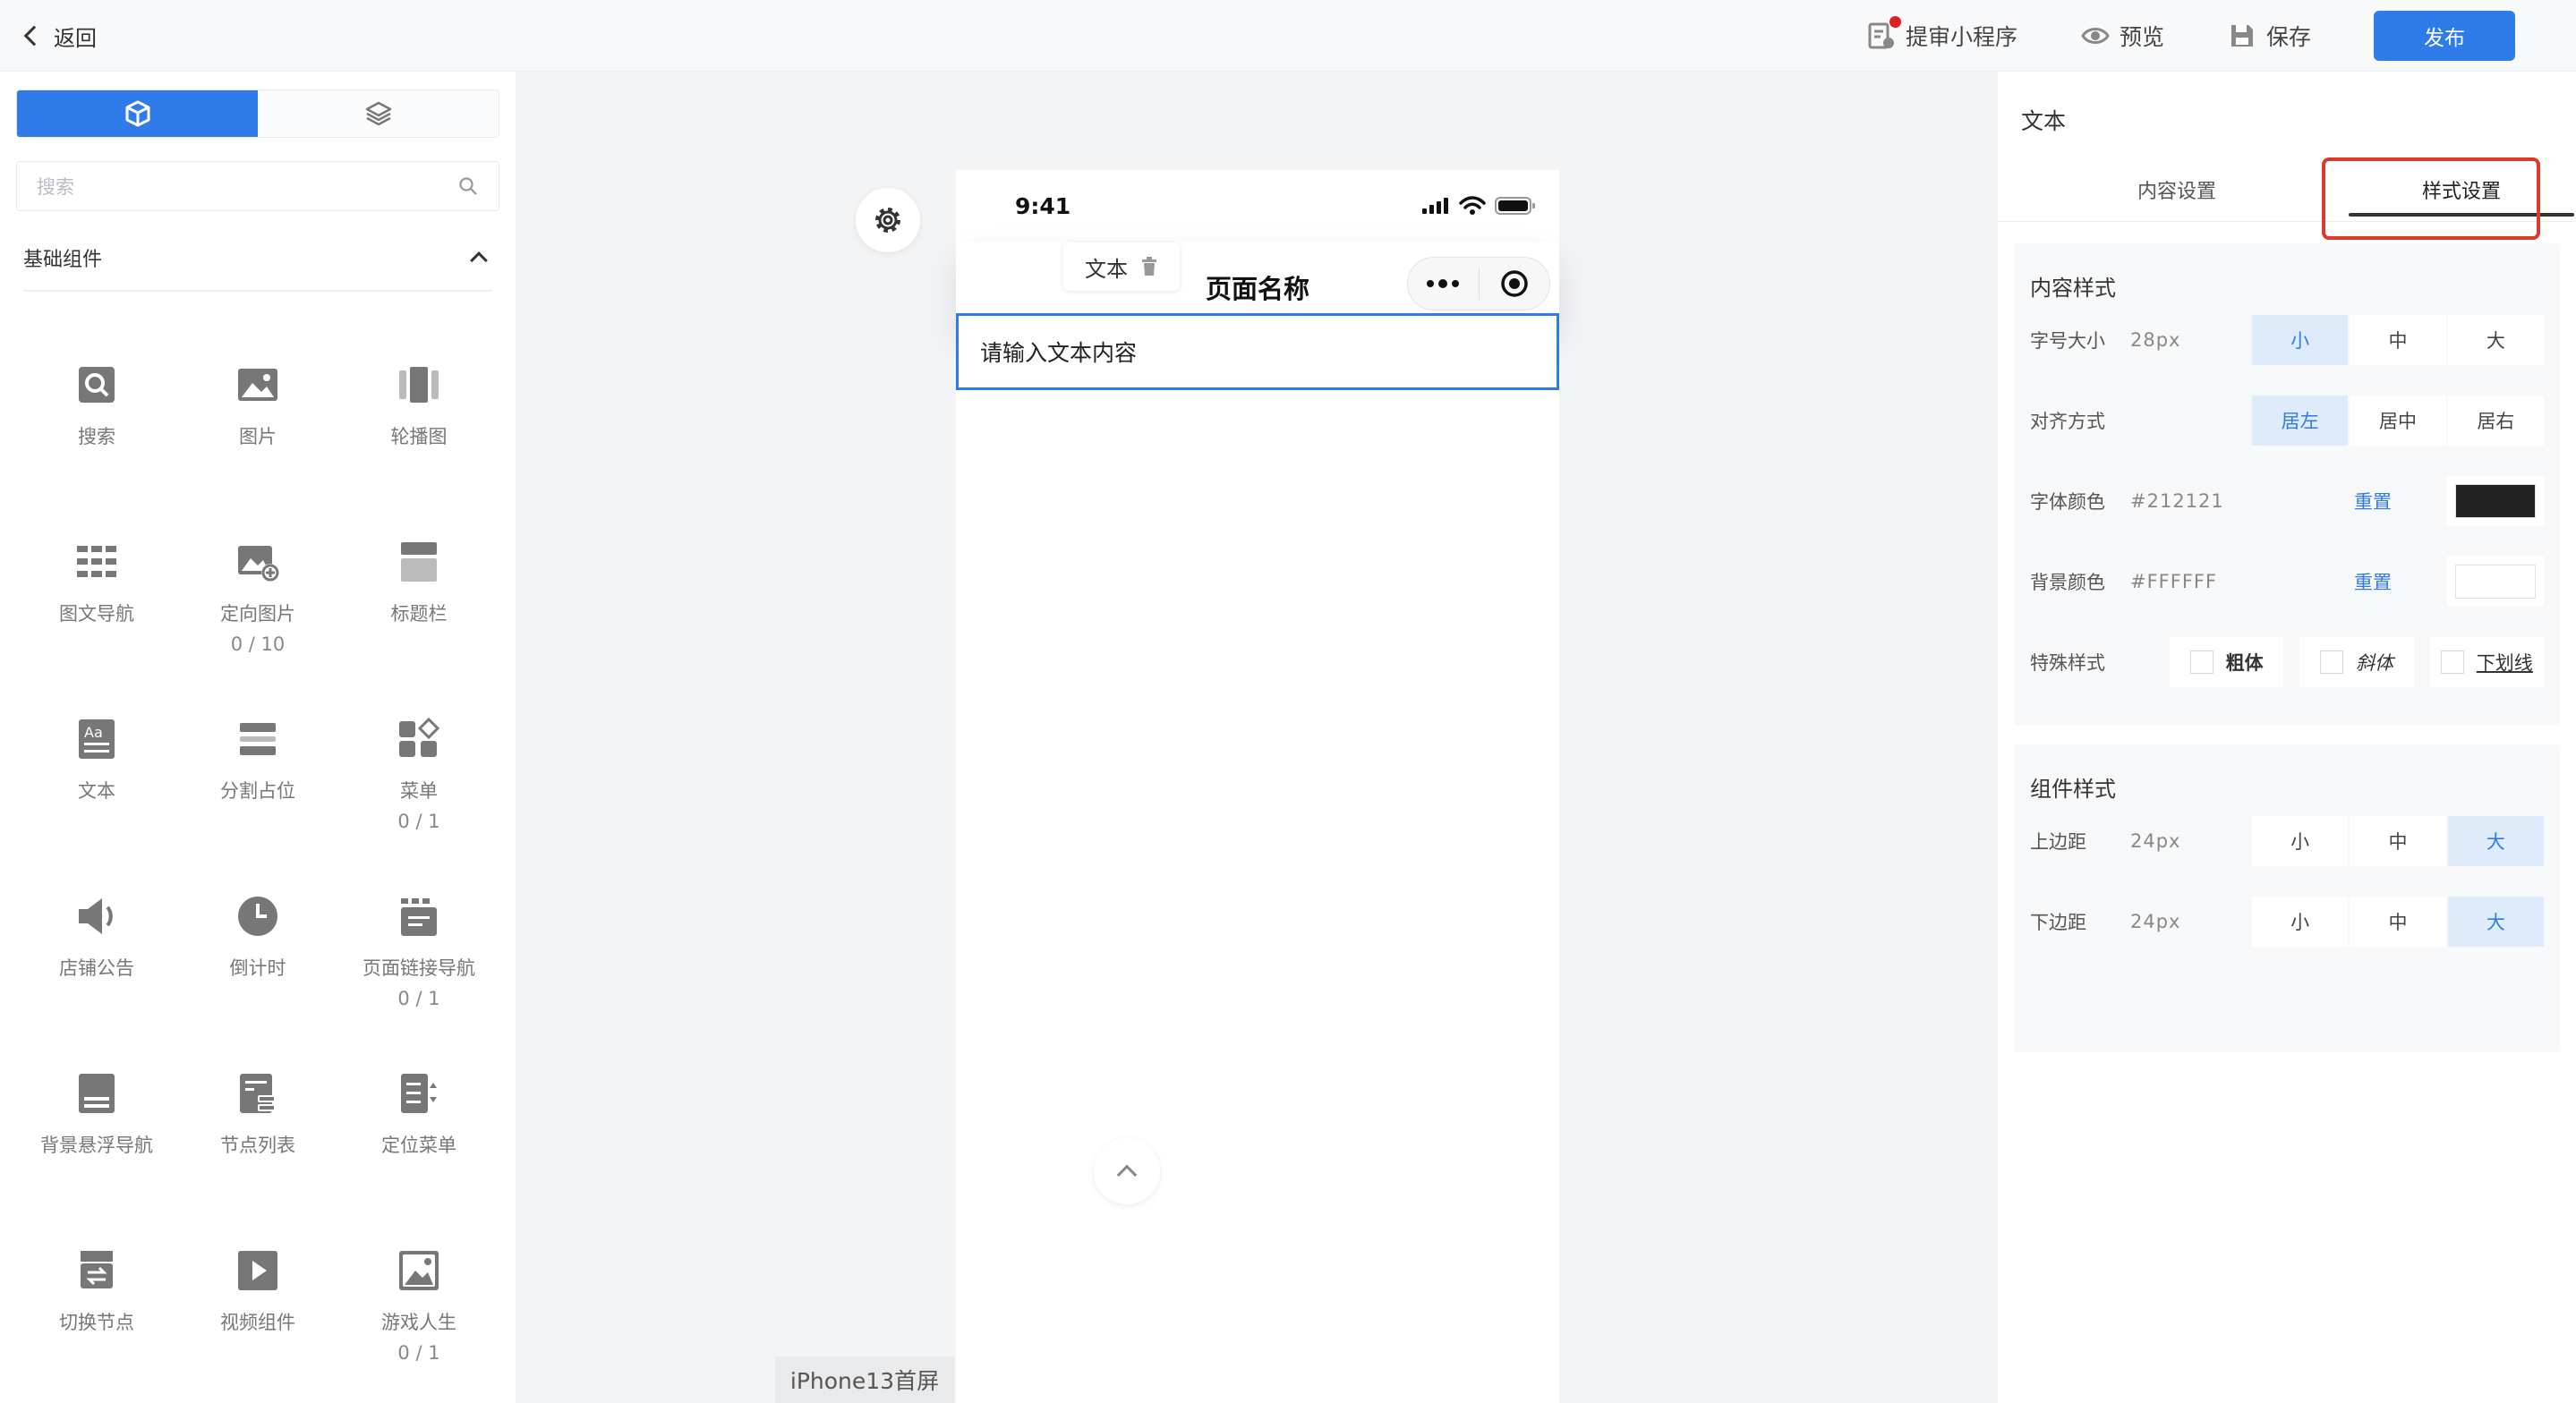  Describe the element at coordinates (257, 1296) in the screenshot. I see `component-item: 视频组件` at that location.